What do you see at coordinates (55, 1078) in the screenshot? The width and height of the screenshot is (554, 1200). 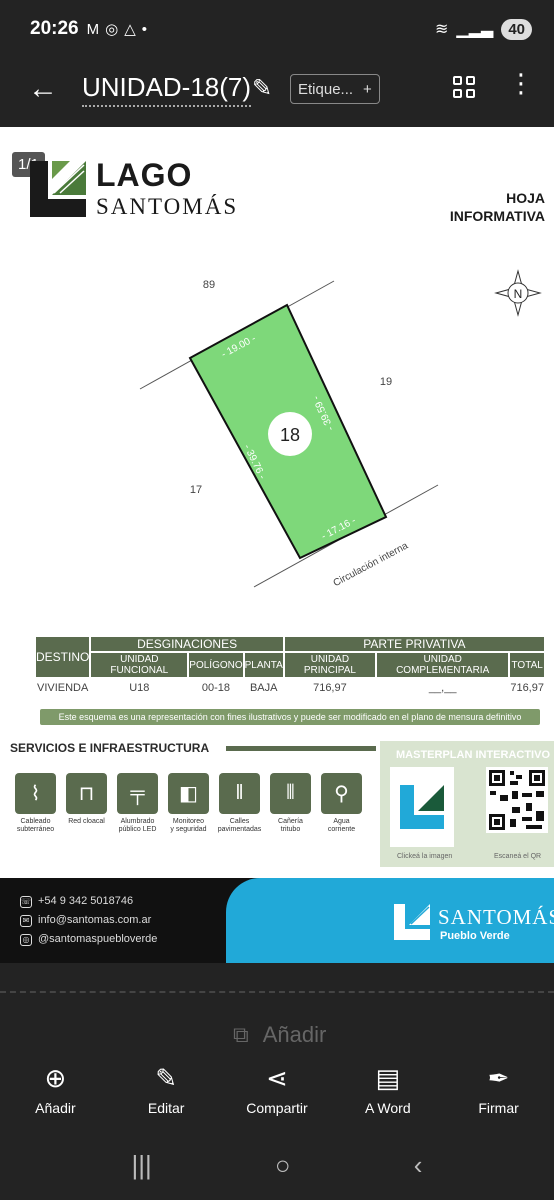 I see `add-camera-icon: ⊕` at bounding box center [55, 1078].